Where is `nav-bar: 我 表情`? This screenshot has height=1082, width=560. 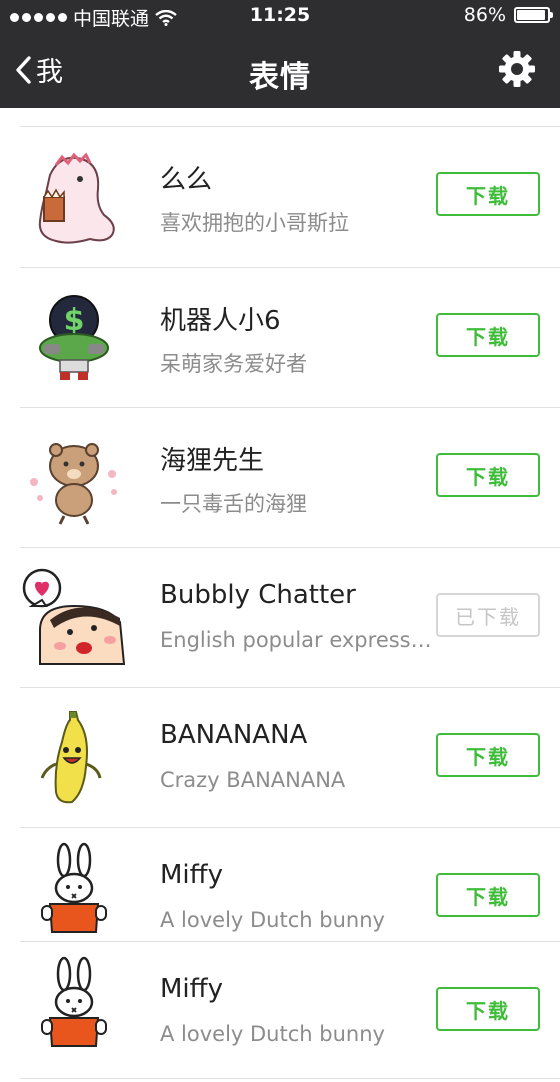
nav-bar: 我 表情 is located at coordinates (280, 72).